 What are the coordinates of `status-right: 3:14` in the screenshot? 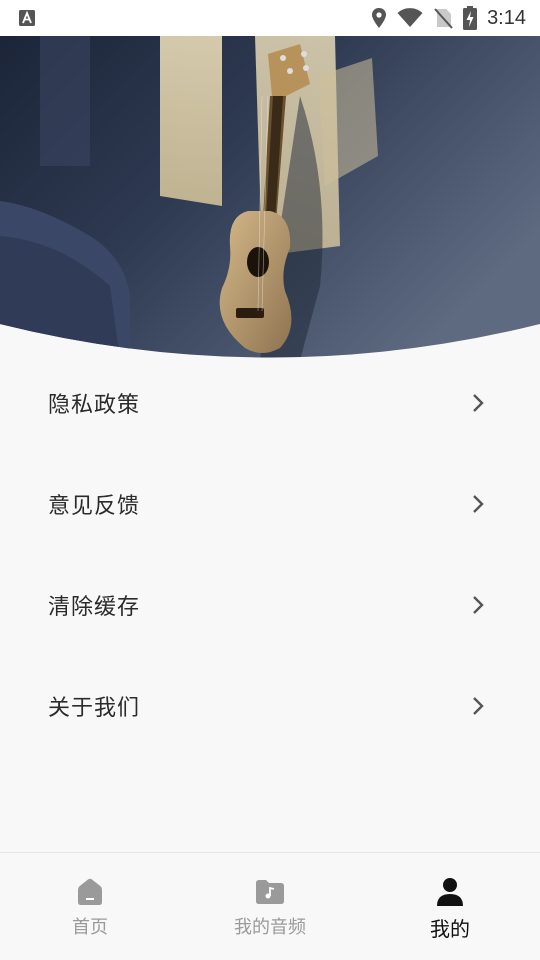 It's located at (448, 18).